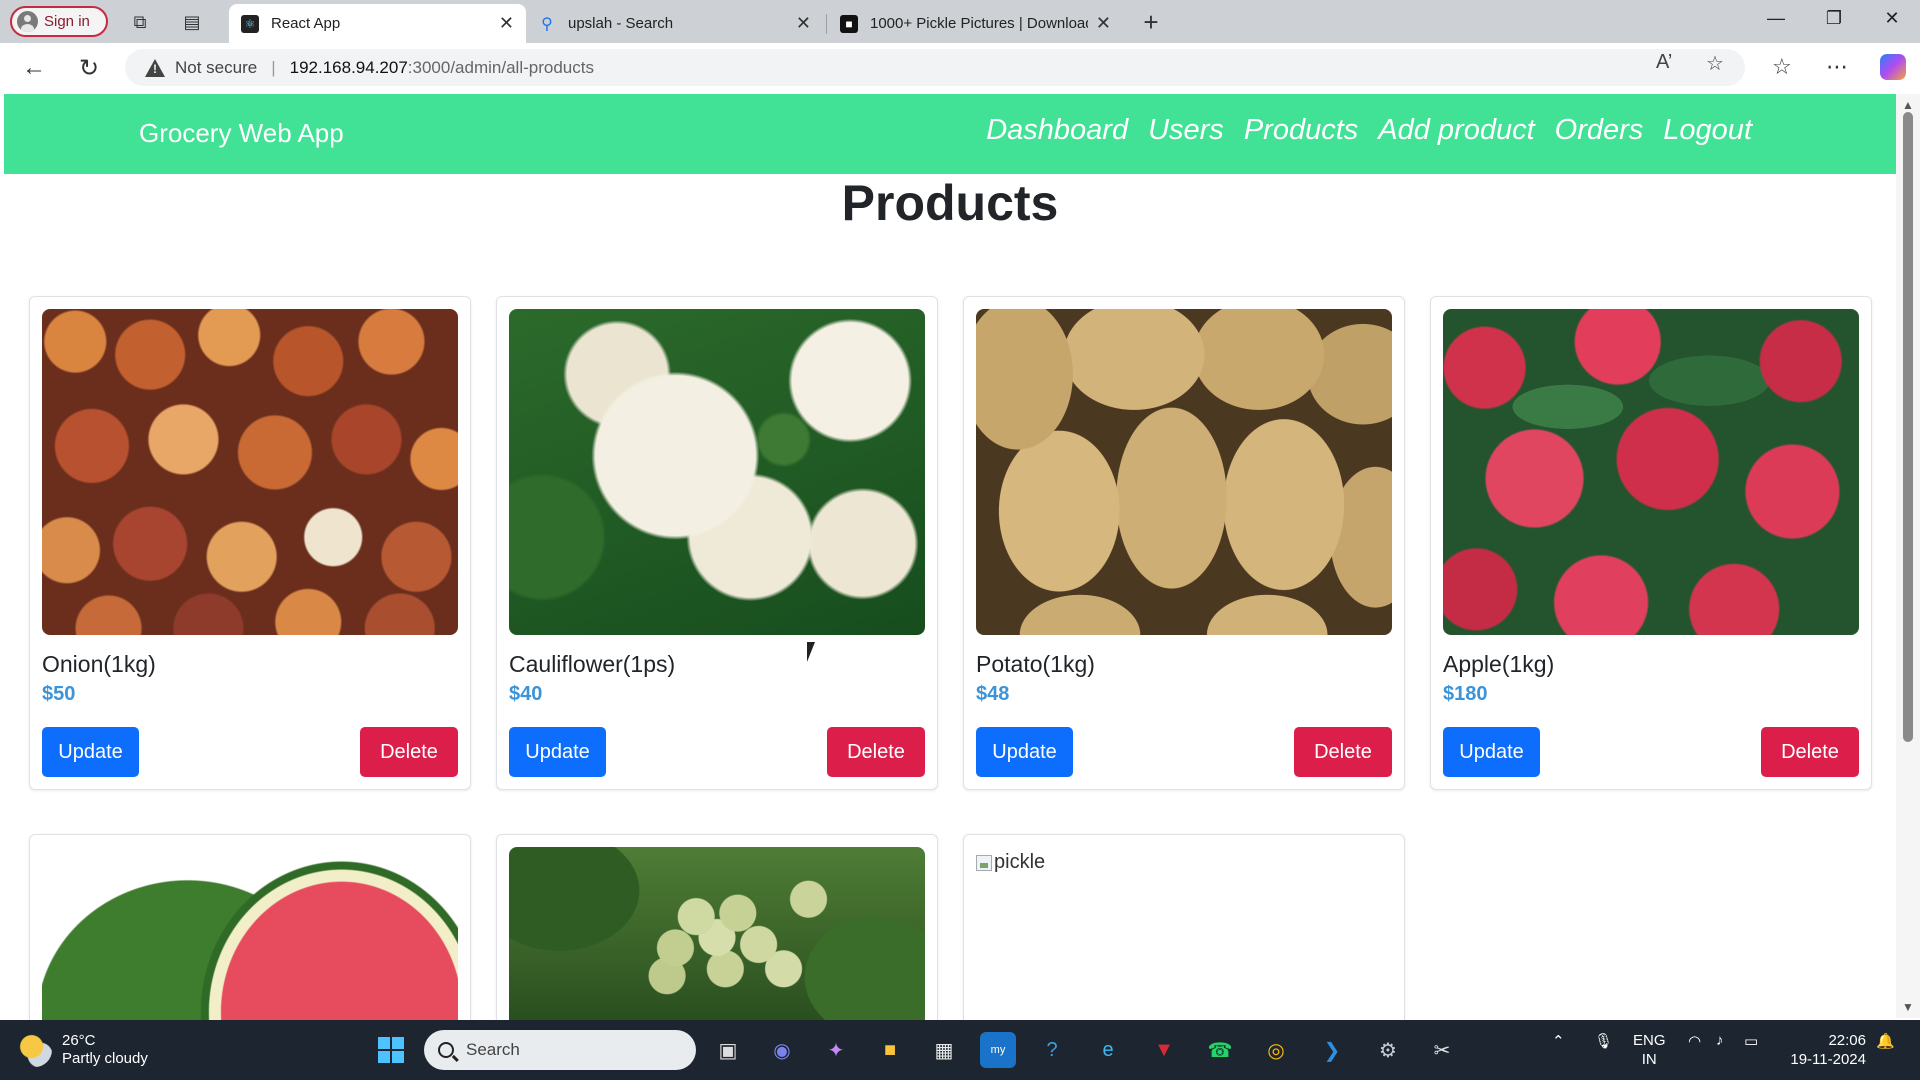 This screenshot has height=1080, width=1920. I want to click on profile-sign-in-button: Sign in, so click(59, 21).